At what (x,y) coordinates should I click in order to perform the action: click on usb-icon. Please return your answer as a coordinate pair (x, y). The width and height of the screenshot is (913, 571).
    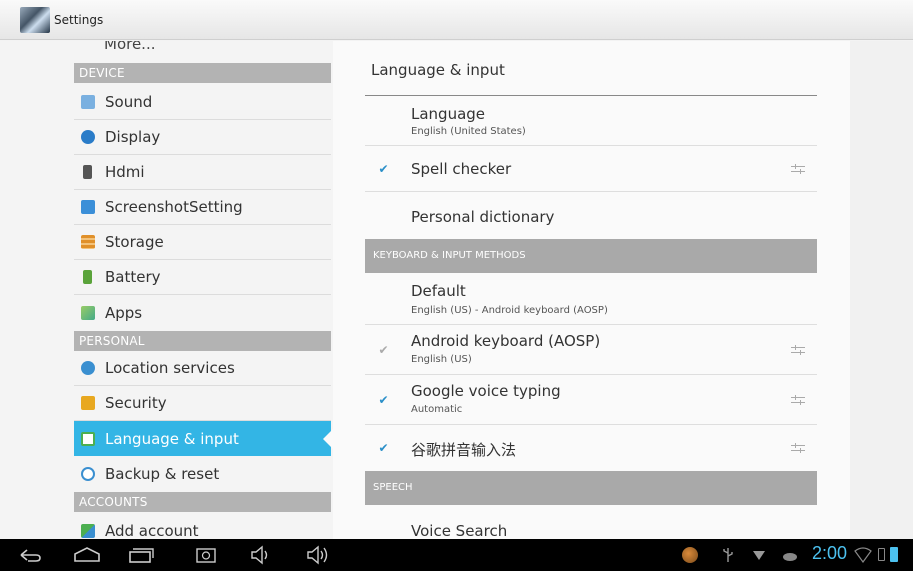
    Looking at the image, I should click on (728, 555).